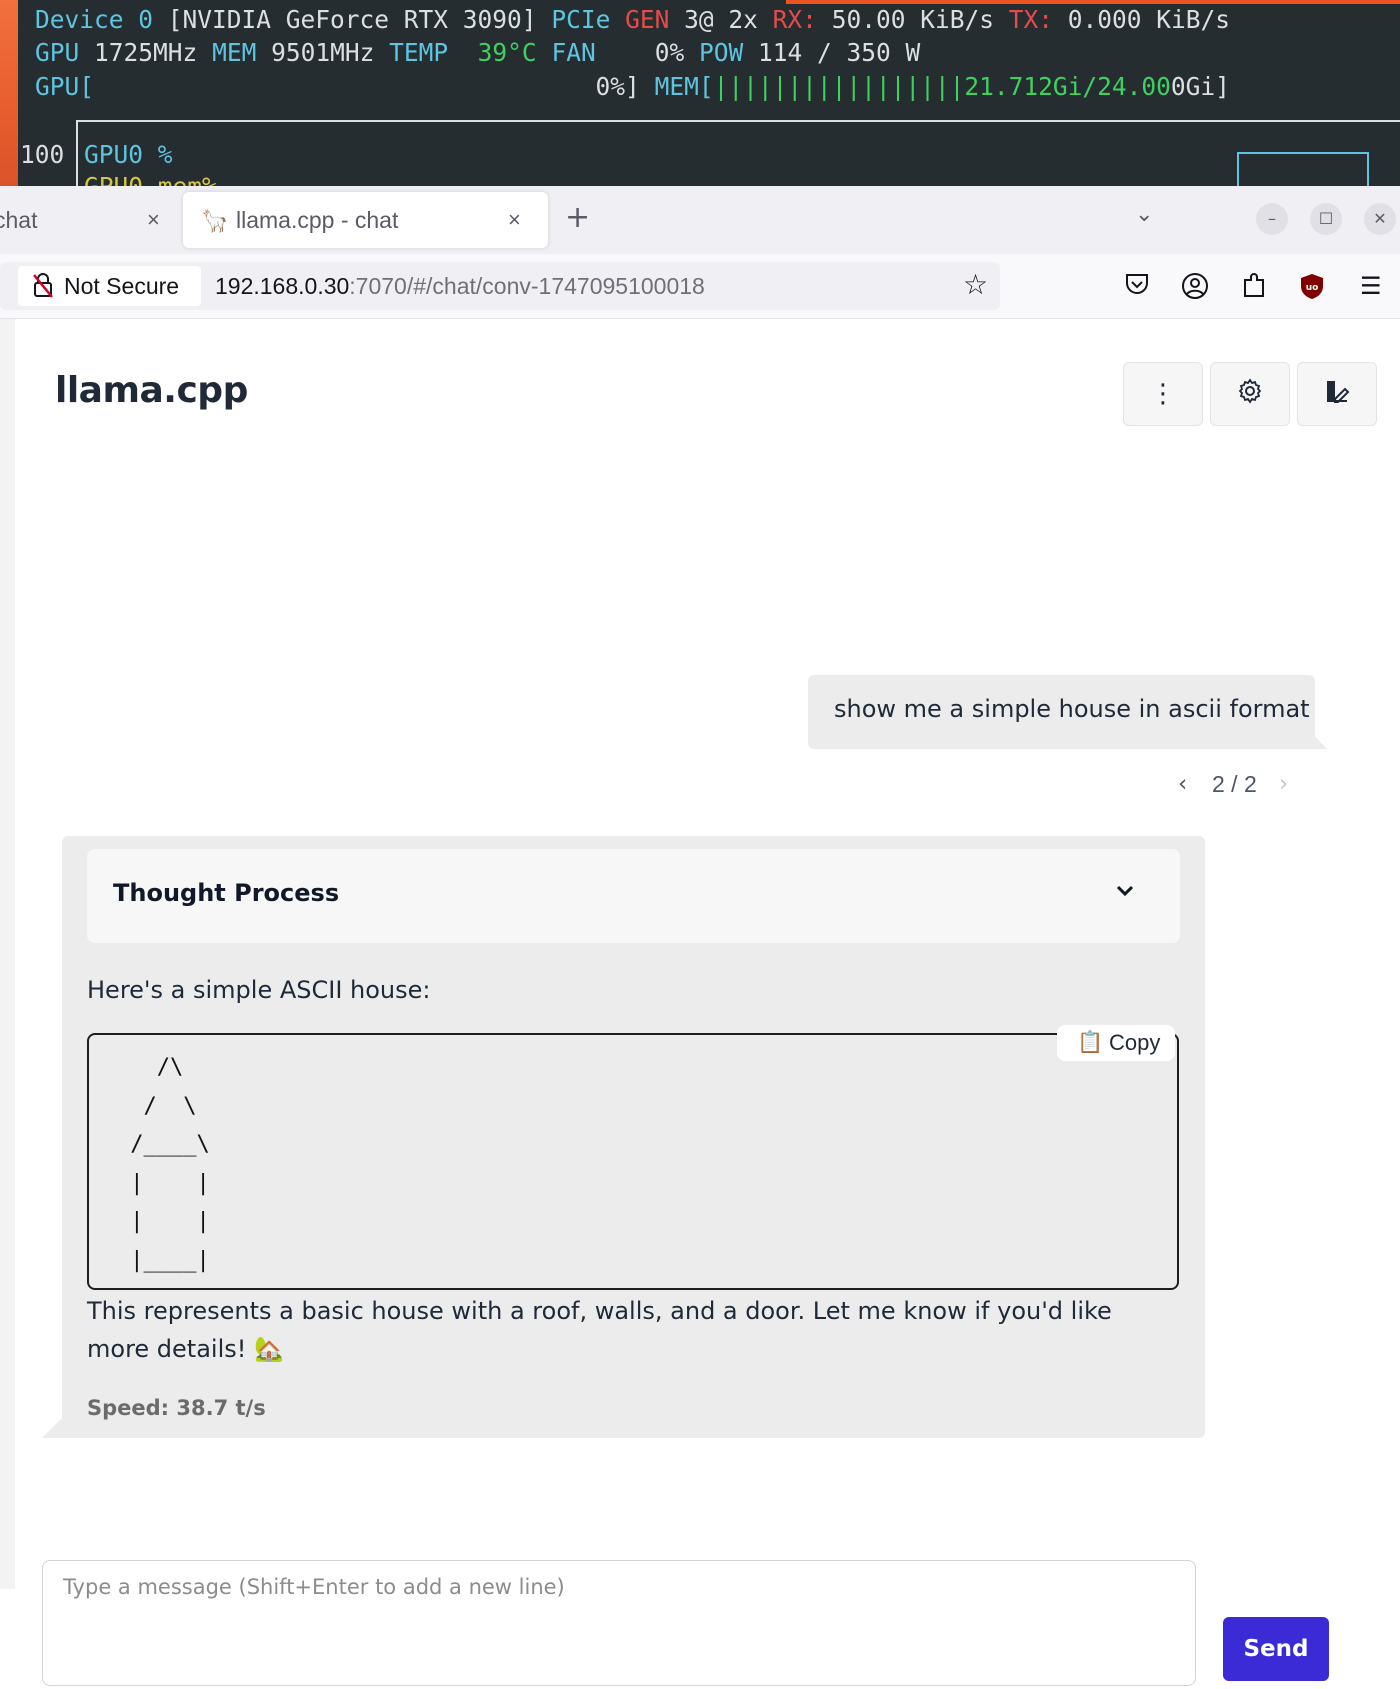  What do you see at coordinates (1195, 289) in the screenshot?
I see `account-icon` at bounding box center [1195, 289].